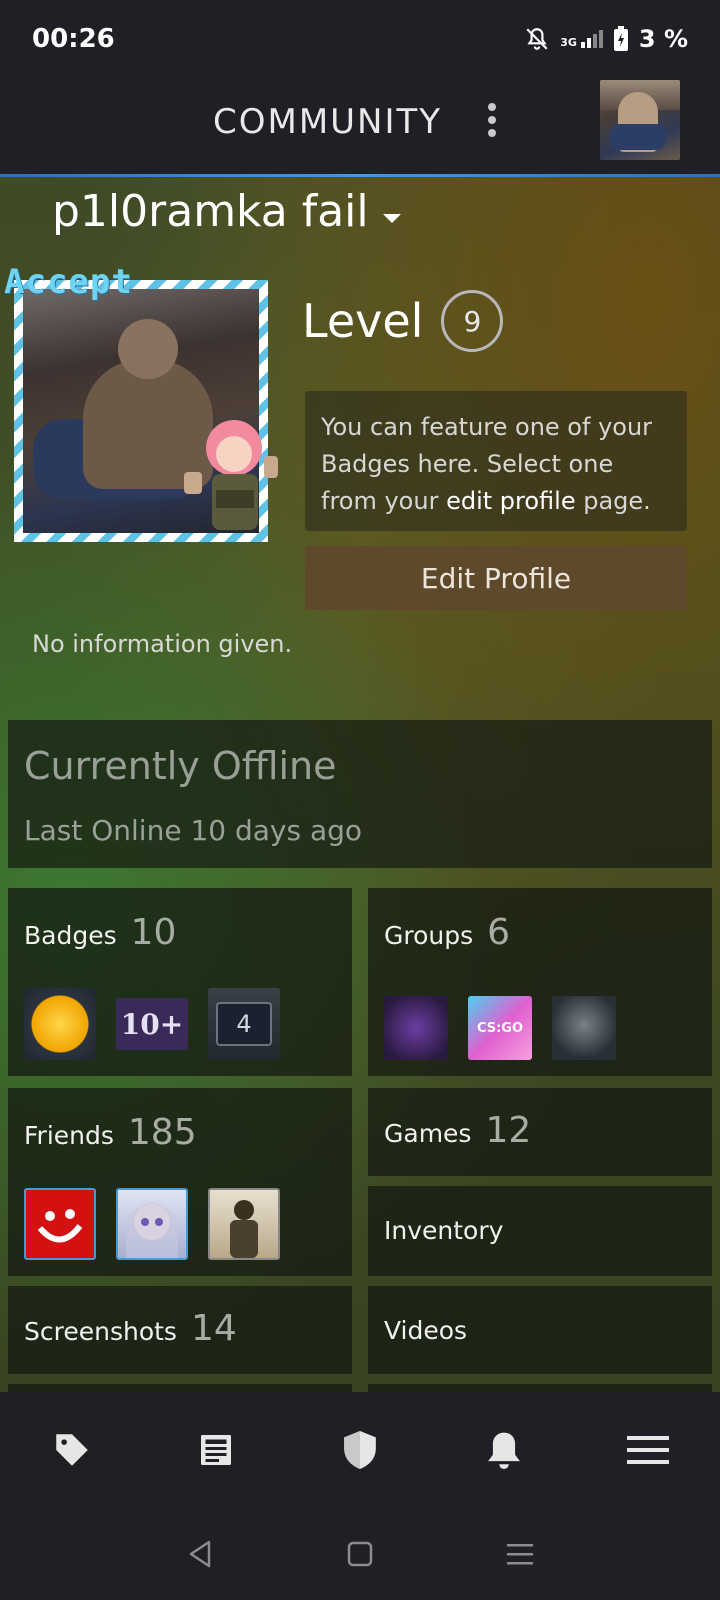 The width and height of the screenshot is (720, 1600). Describe the element at coordinates (153, 932) in the screenshot. I see `badges-count: 10` at that location.